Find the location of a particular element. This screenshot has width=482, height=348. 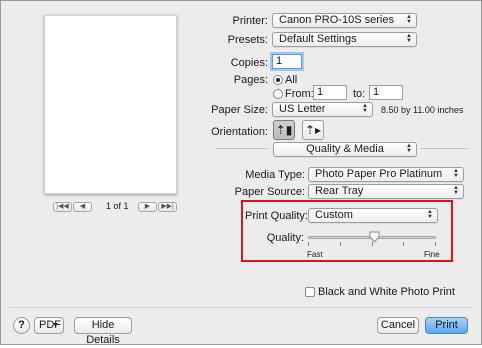

quality-label: Quality: is located at coordinates (285, 238).